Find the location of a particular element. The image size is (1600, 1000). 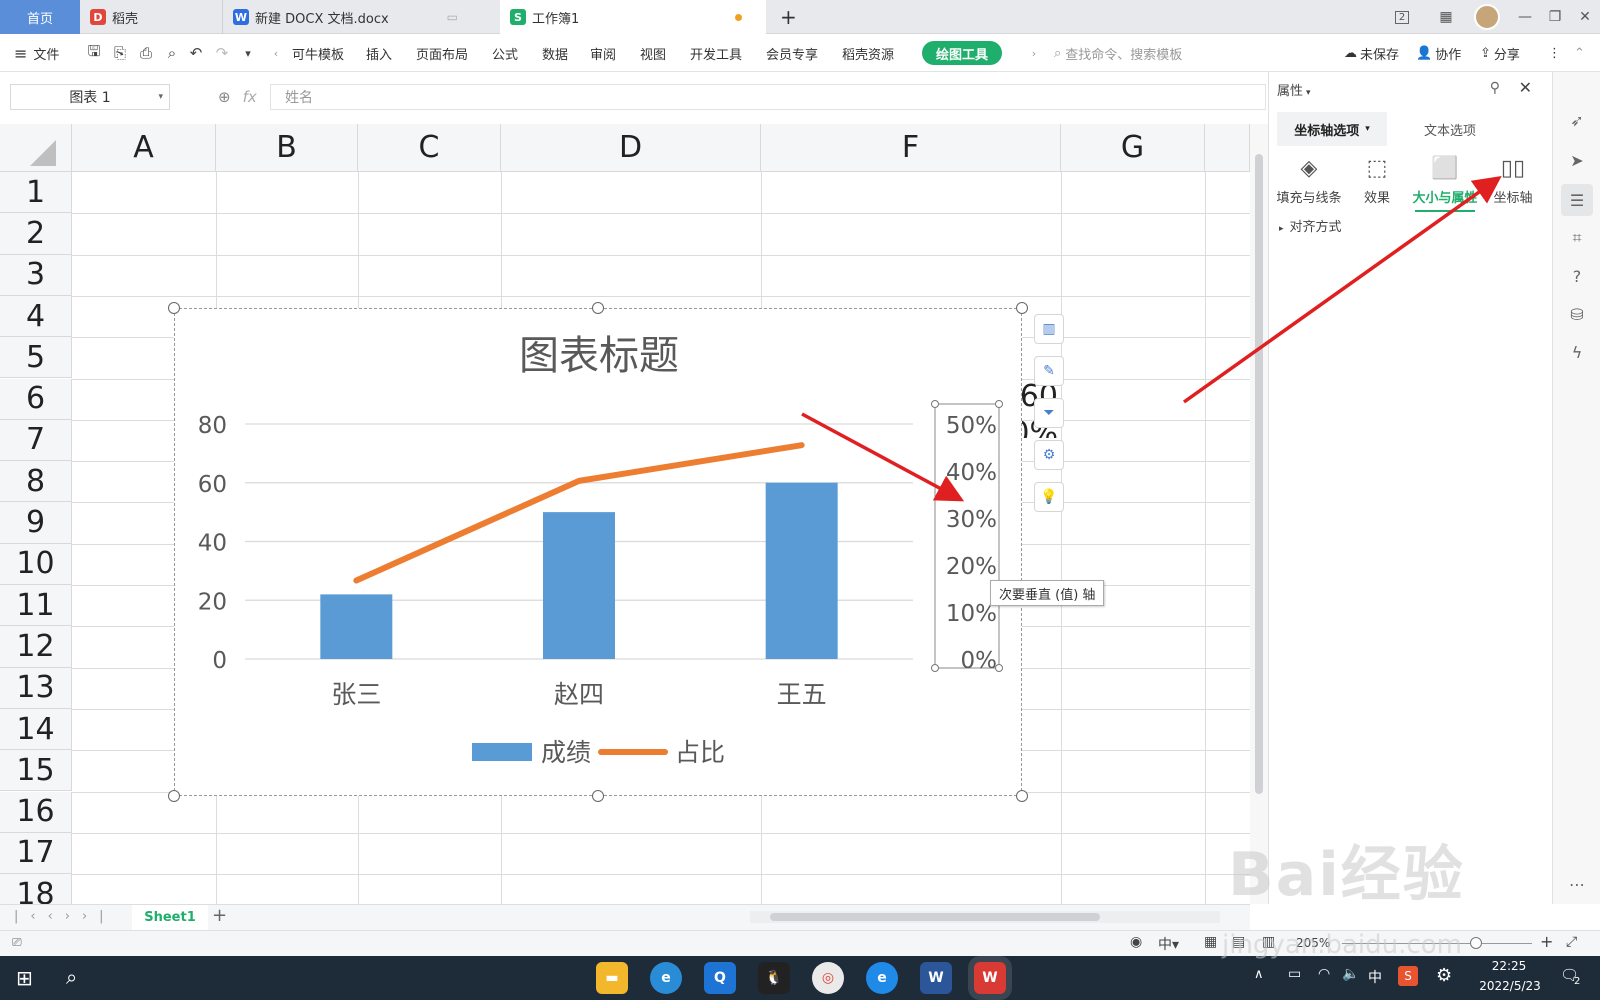

search-box: ⌕ 查找命令、搜索模板 is located at coordinates (1118, 53).